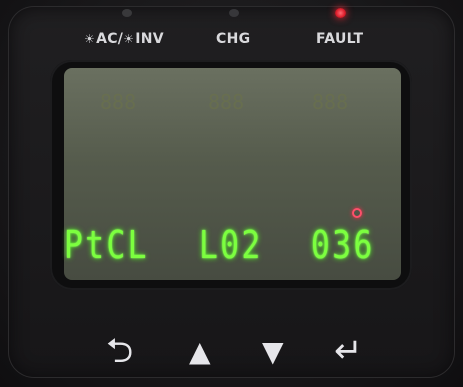 This screenshot has height=387, width=463. I want to click on enter-icon: ↵, so click(348, 351).